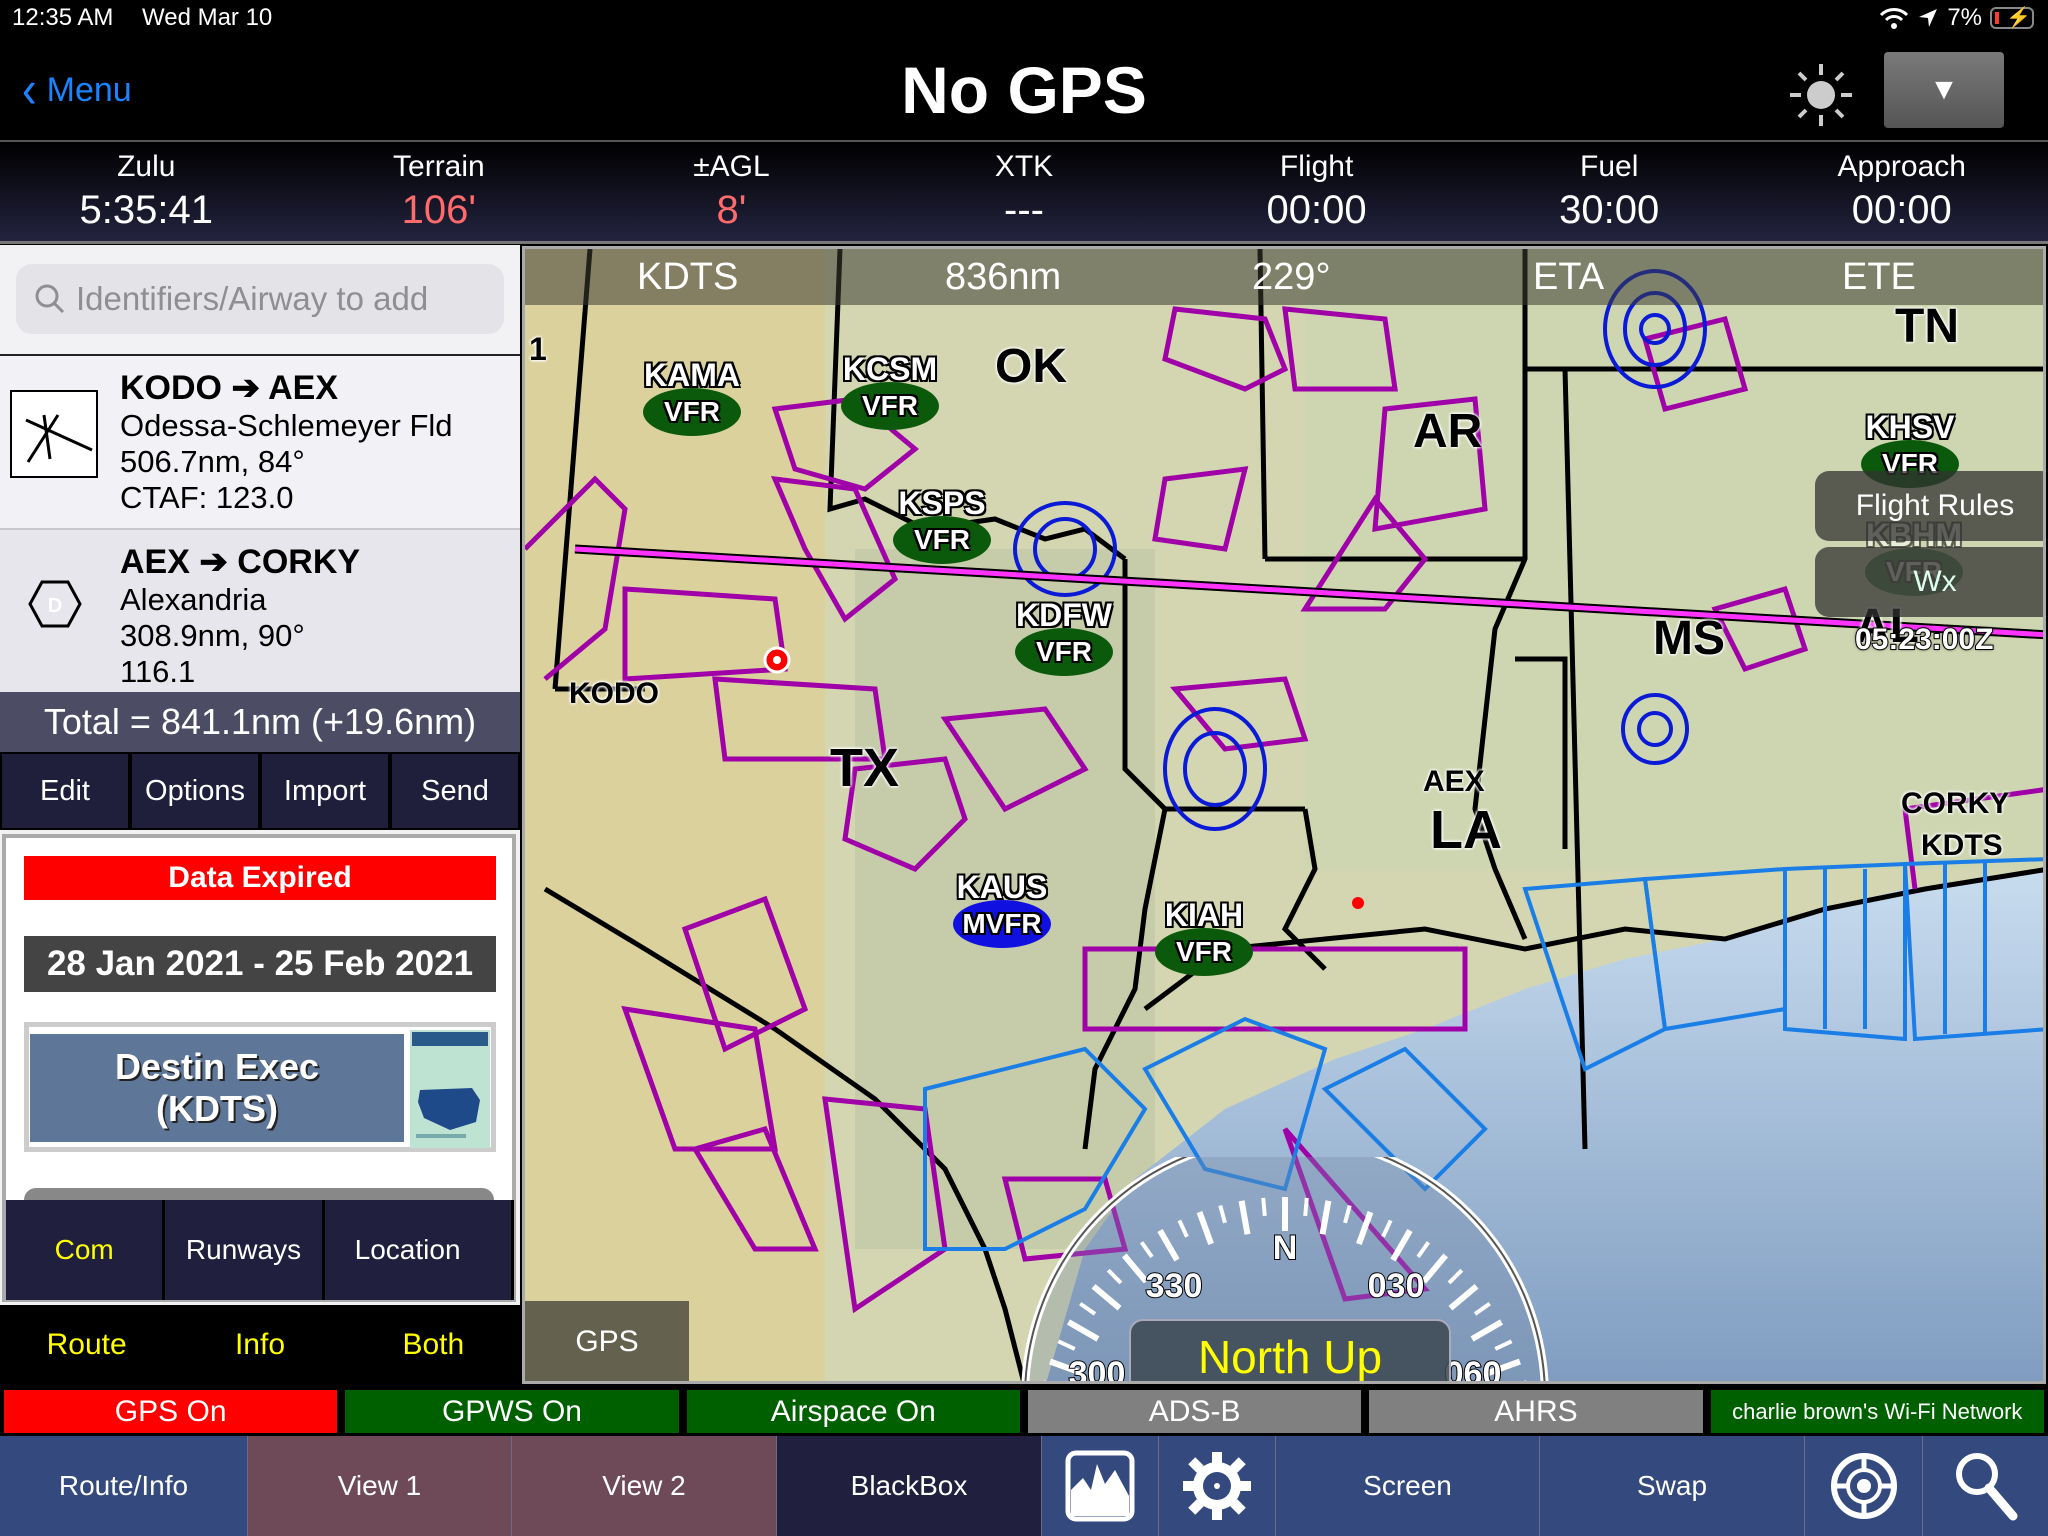 The width and height of the screenshot is (2048, 1536). What do you see at coordinates (158, 671) in the screenshot?
I see `leg-frequency: 116.1` at bounding box center [158, 671].